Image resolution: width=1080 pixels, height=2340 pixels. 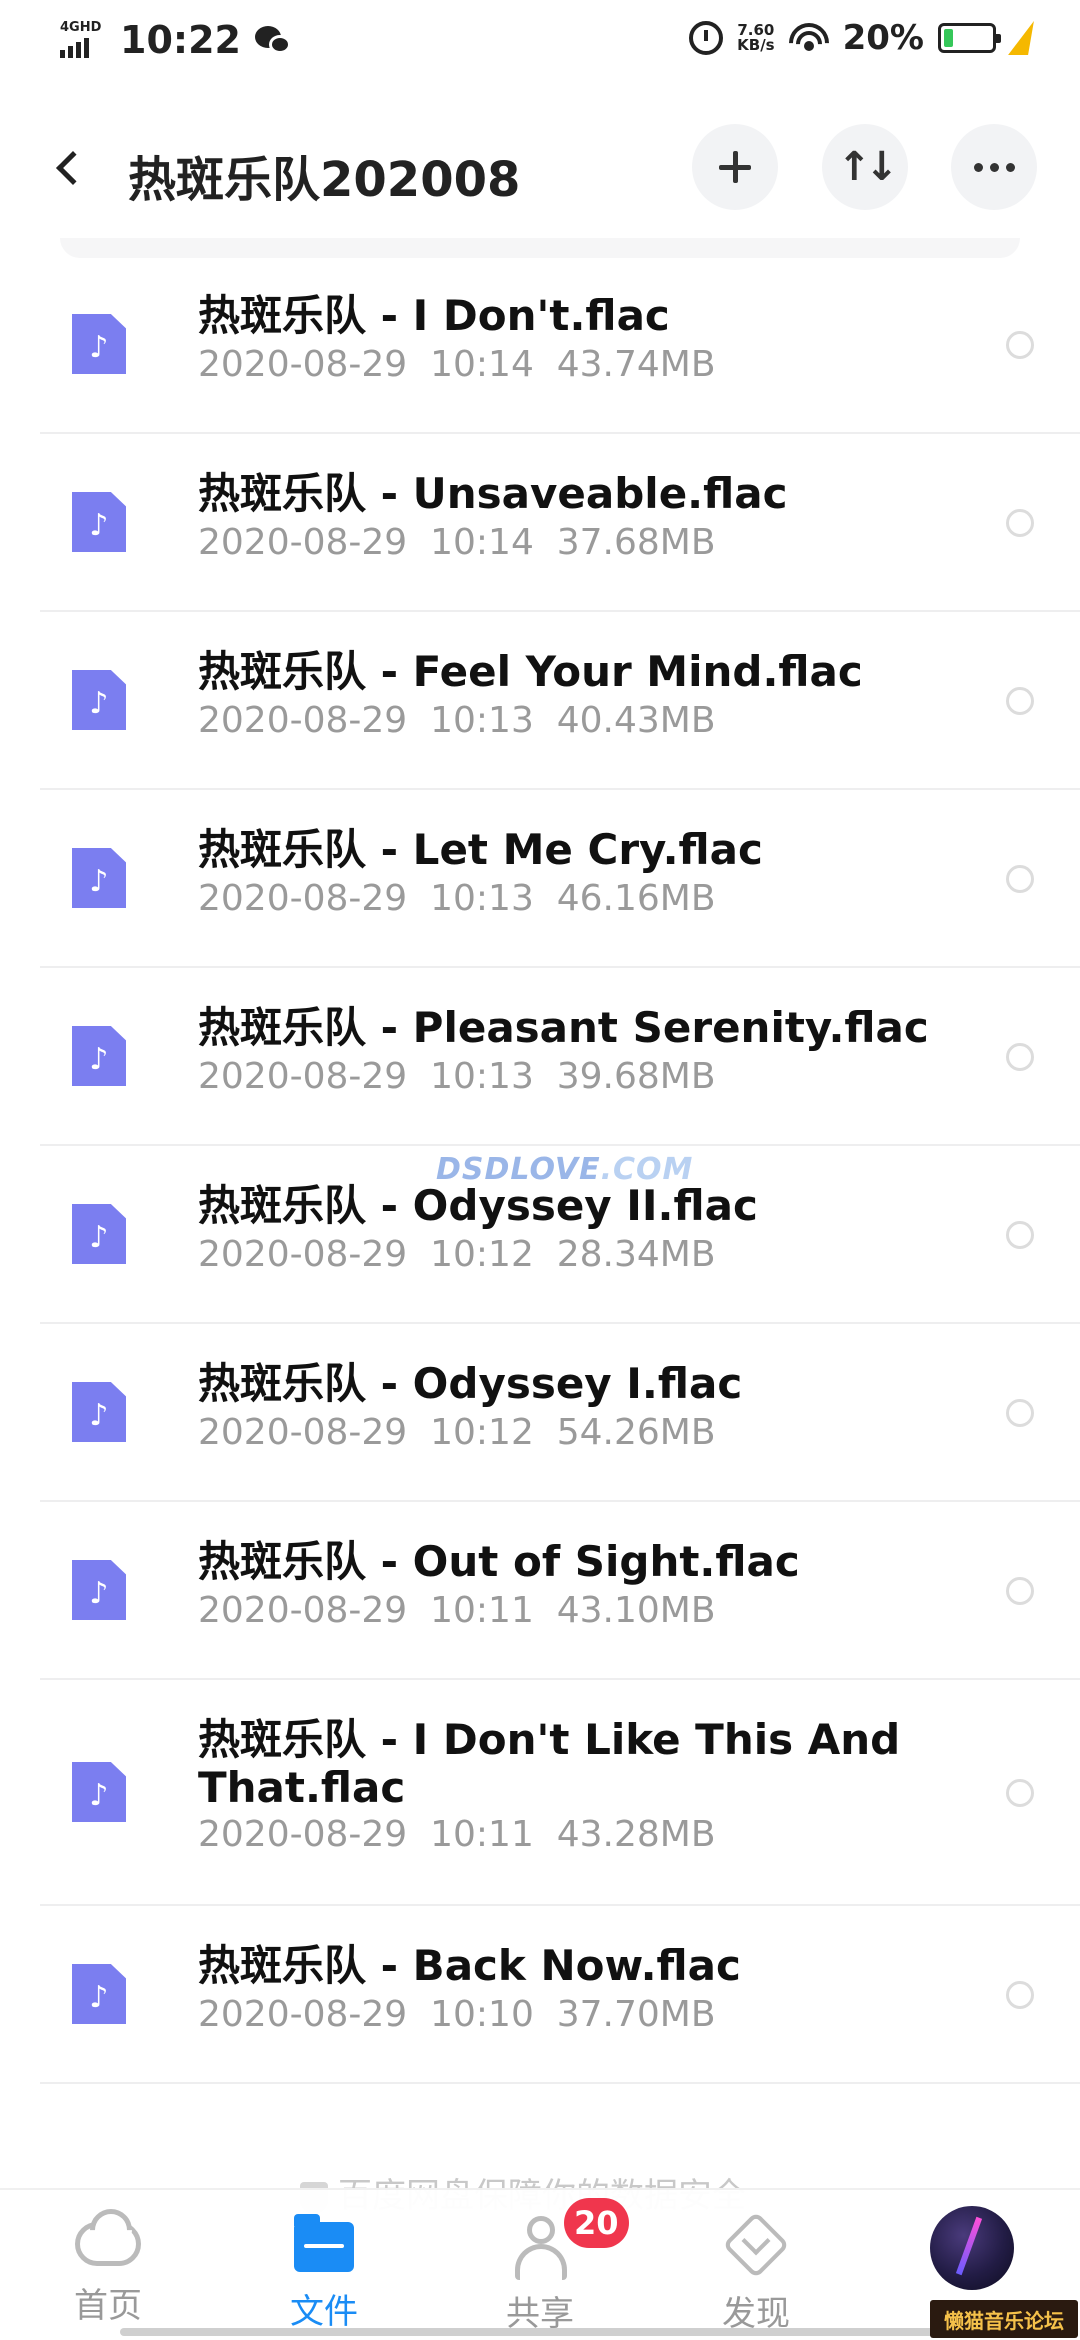 What do you see at coordinates (457, 1254) in the screenshot?
I see `file-meta: 2020-08-29 10:12 28.34MB` at bounding box center [457, 1254].